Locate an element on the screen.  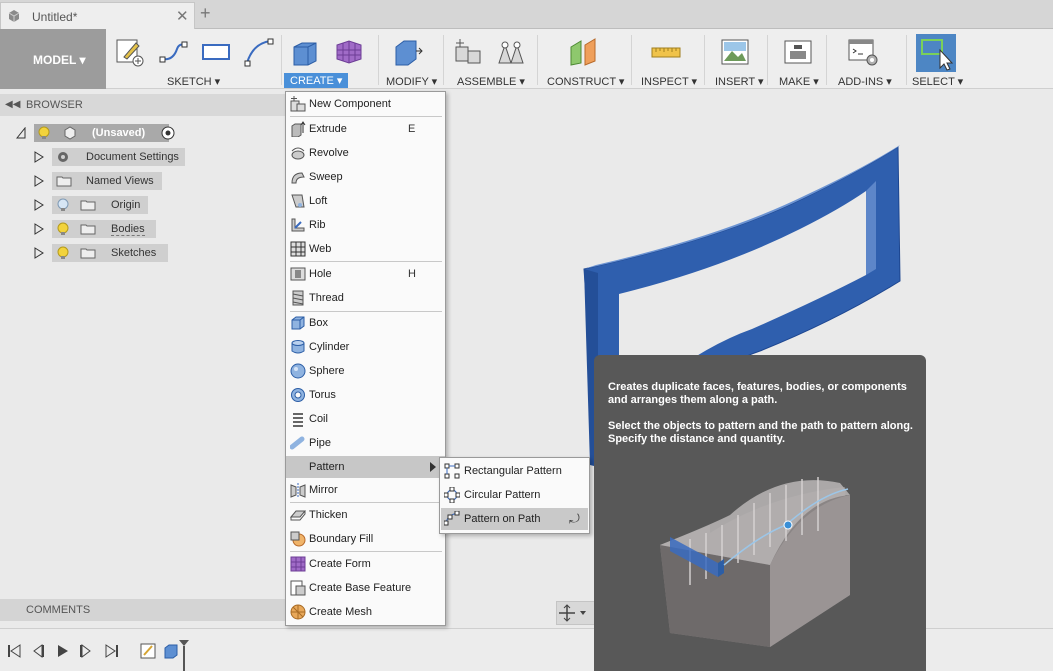
step-back-icon is located at coordinates (38, 651).